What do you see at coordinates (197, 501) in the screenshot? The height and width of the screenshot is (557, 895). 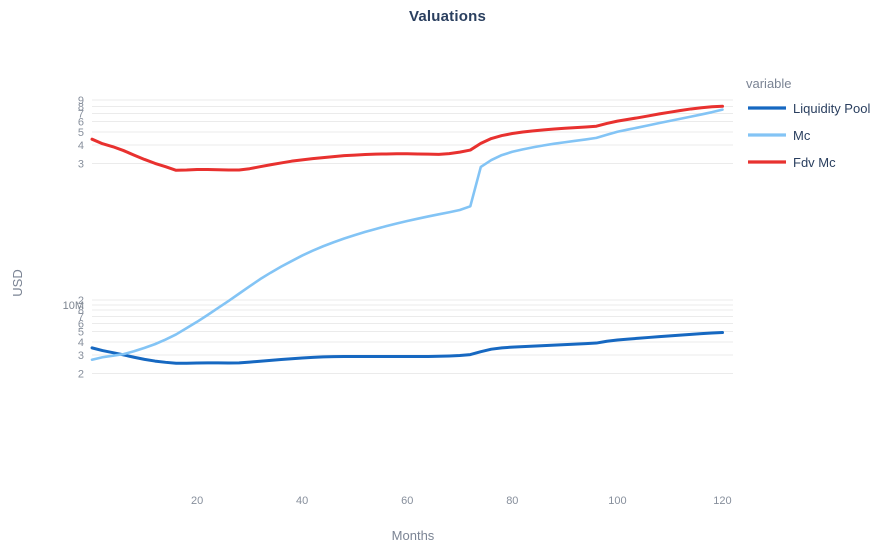 I see `x-tick-label: 20` at bounding box center [197, 501].